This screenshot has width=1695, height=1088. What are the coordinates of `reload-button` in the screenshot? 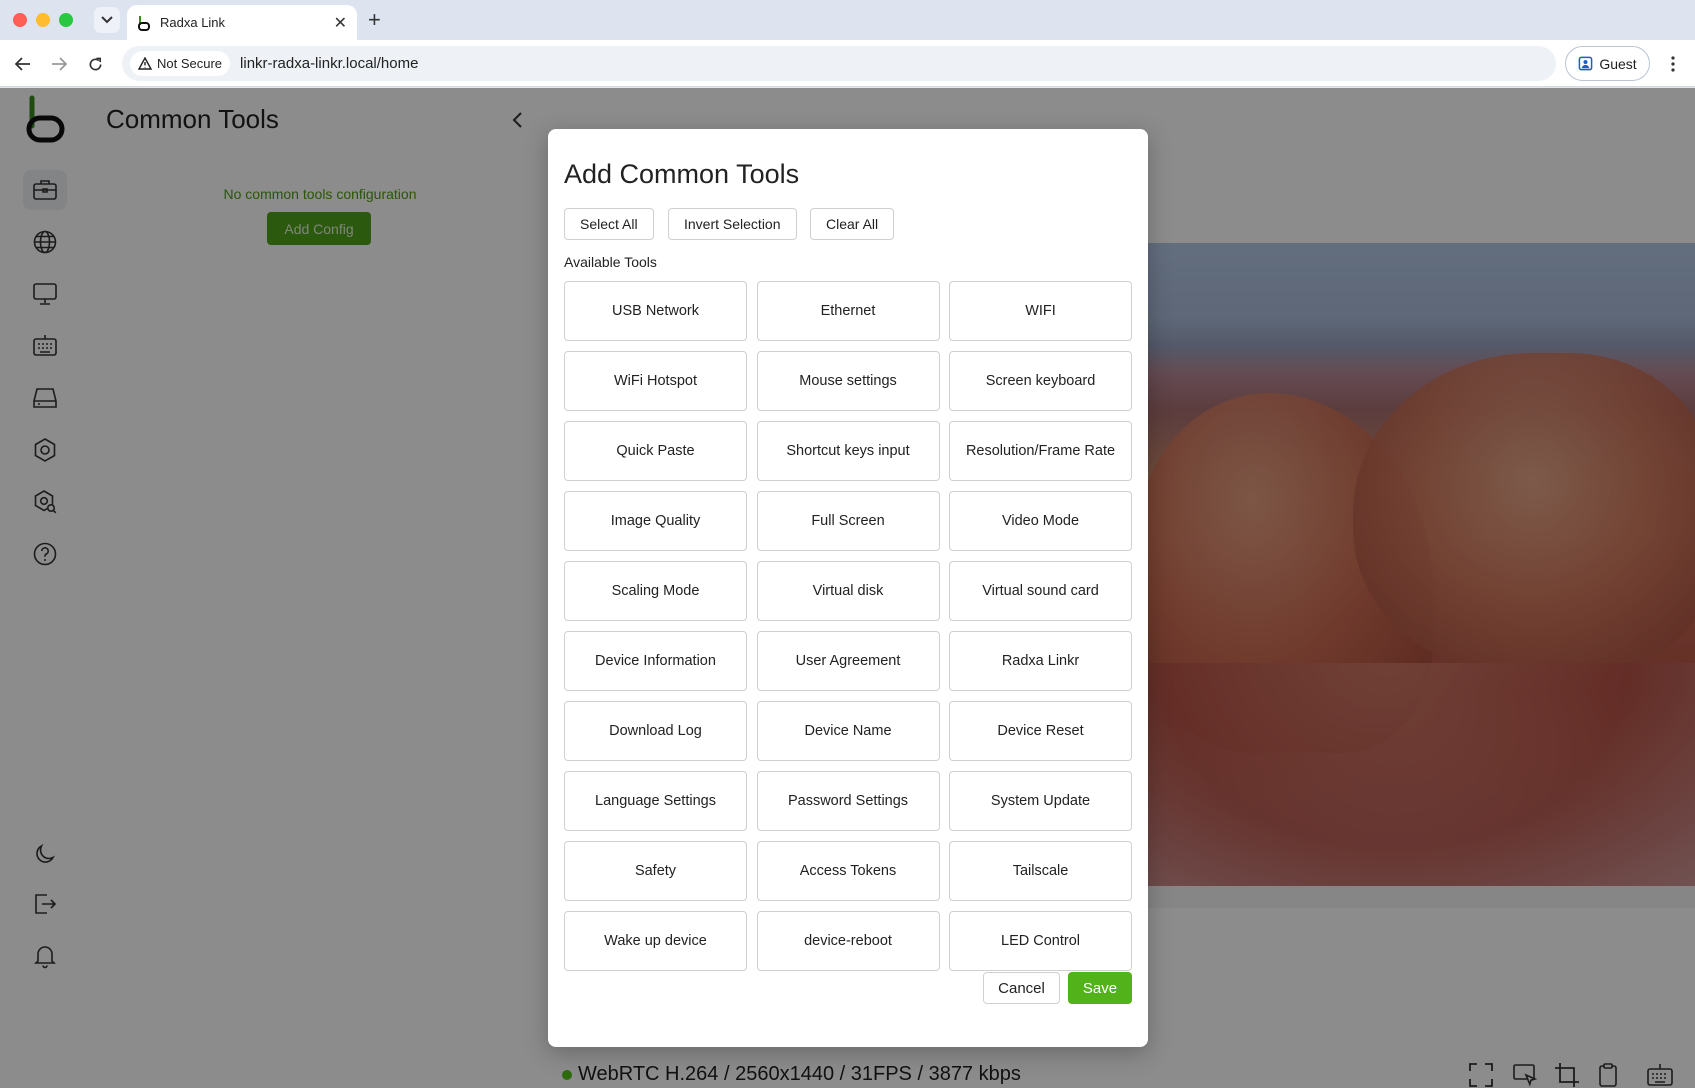 It's located at (95, 64).